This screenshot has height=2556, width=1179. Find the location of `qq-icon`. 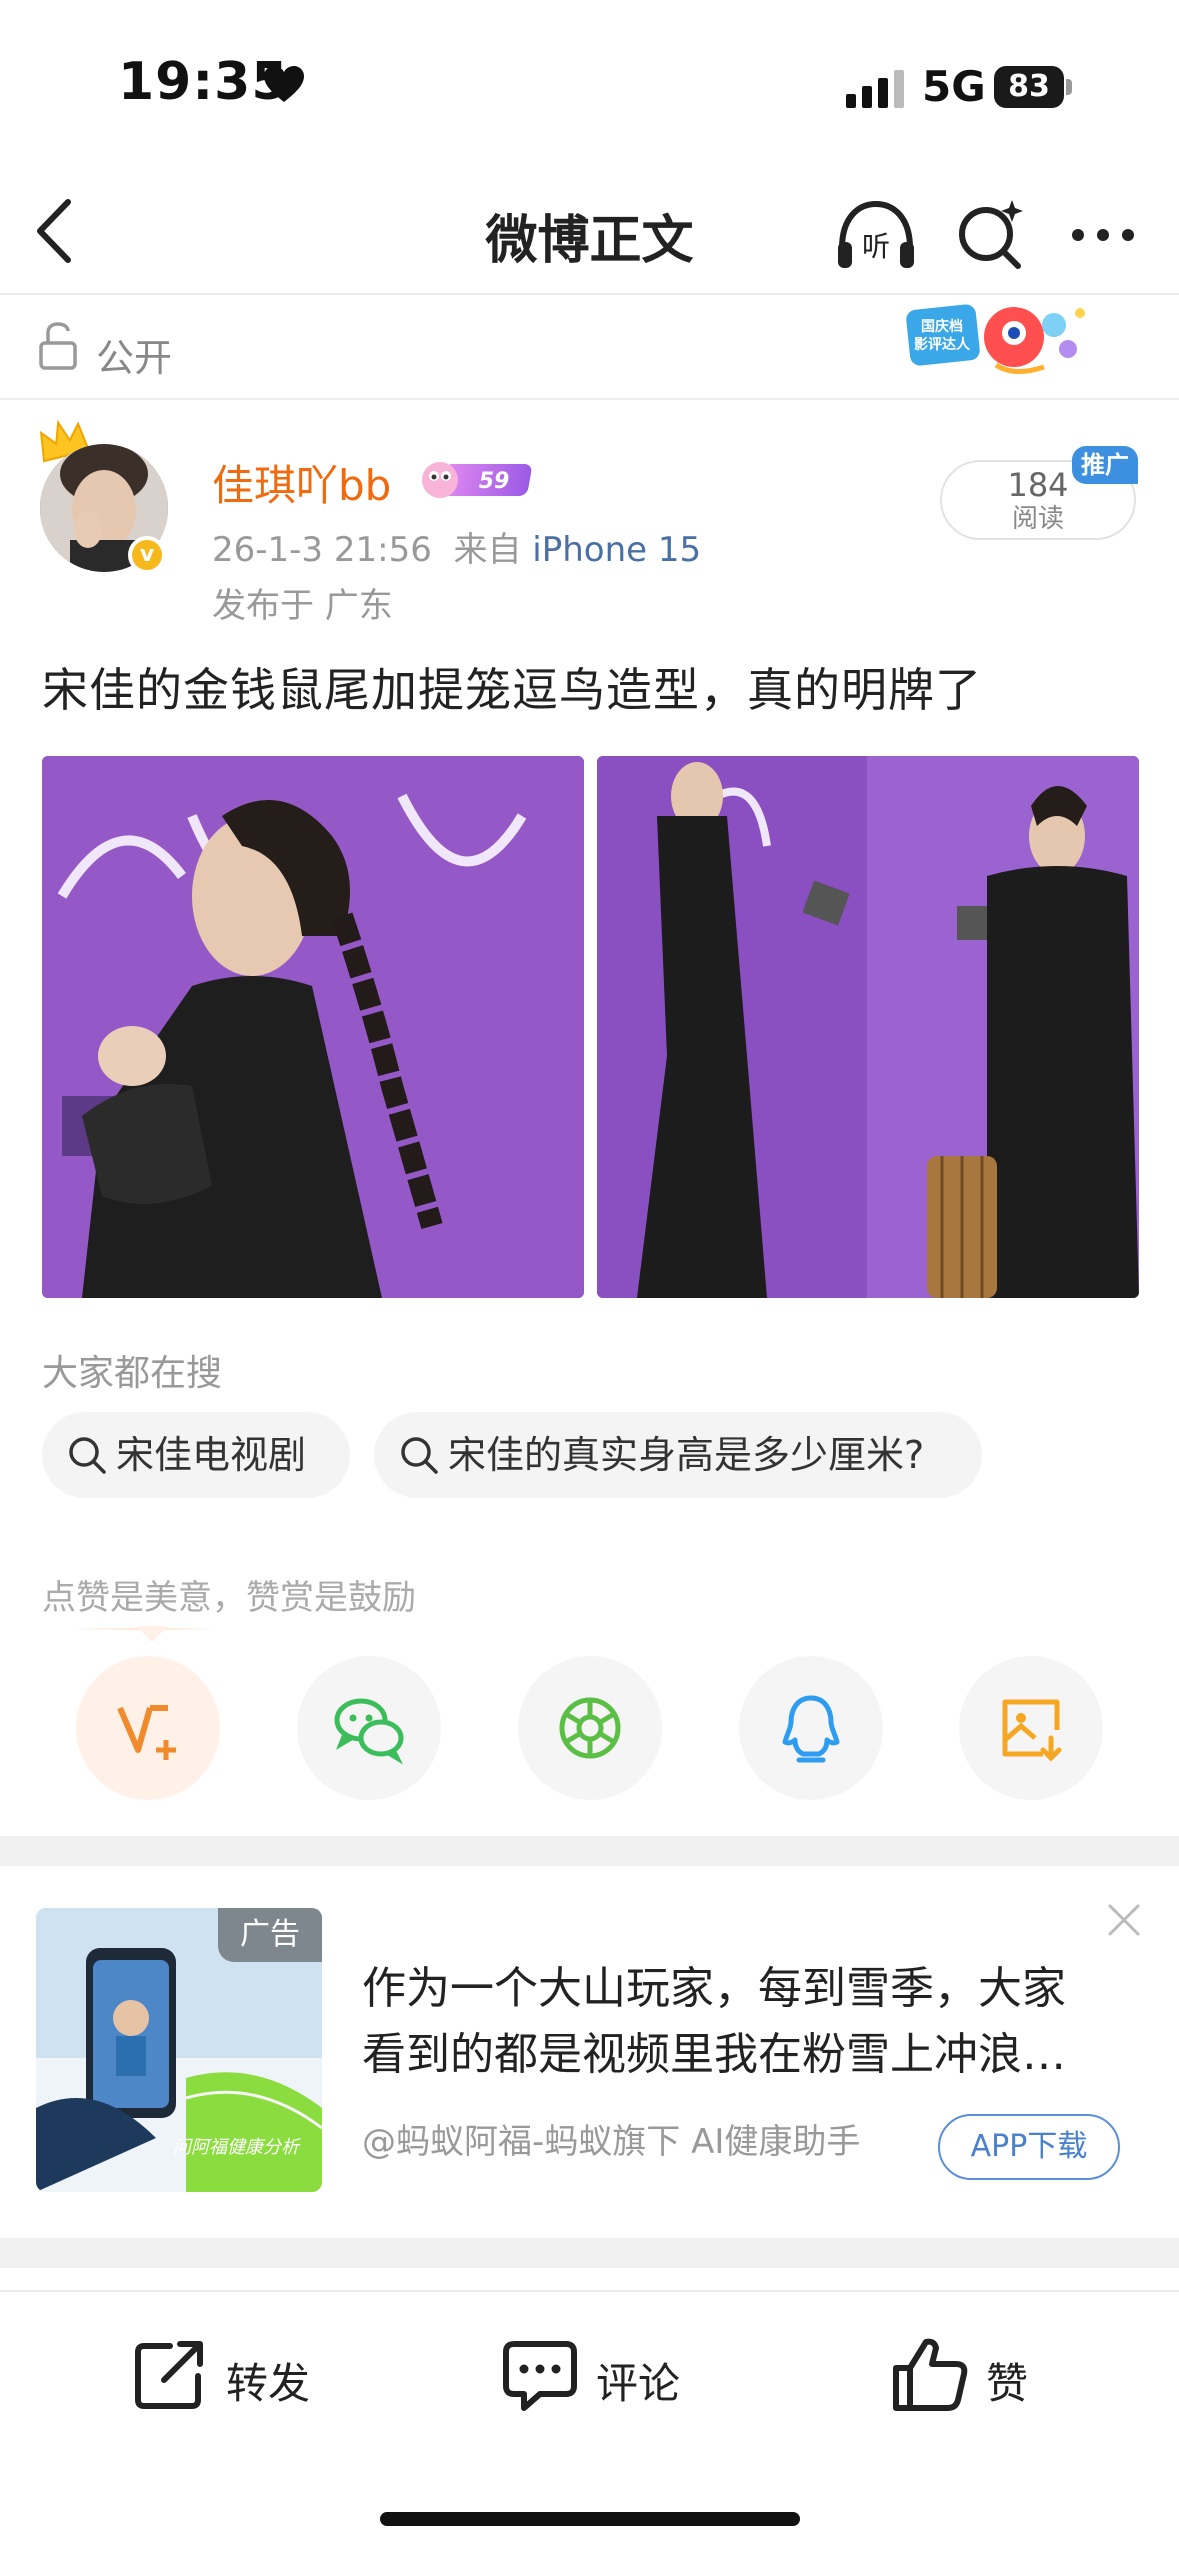

qq-icon is located at coordinates (811, 1729).